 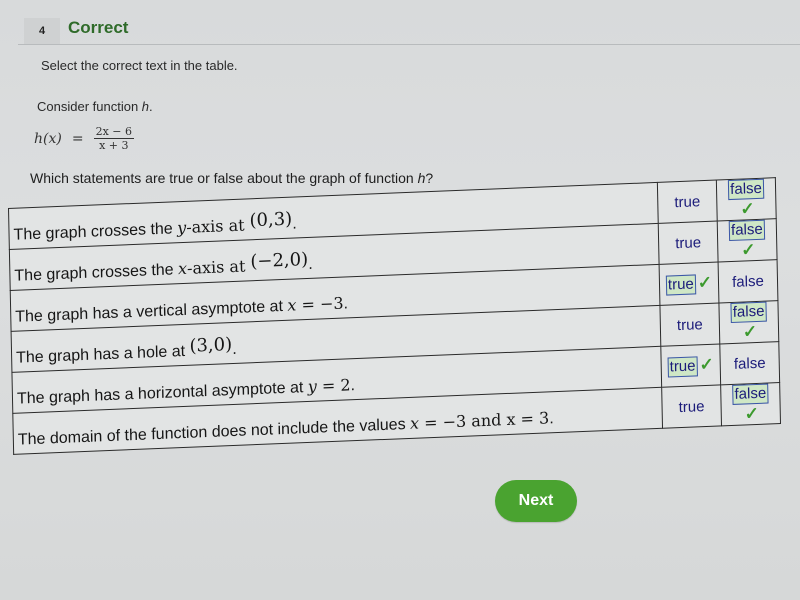 I want to click on formula-denominator: x + 3, so click(x=114, y=145).